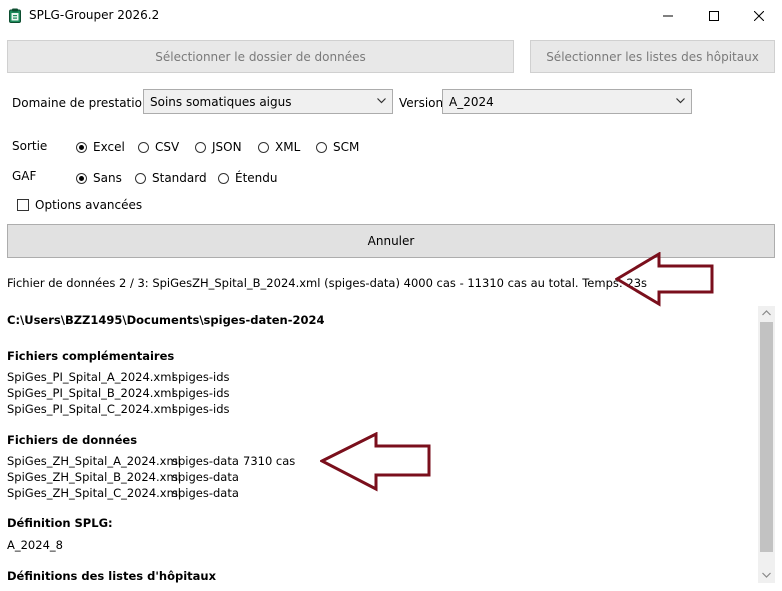  I want to click on output-option-excel: Excel, so click(100, 147).